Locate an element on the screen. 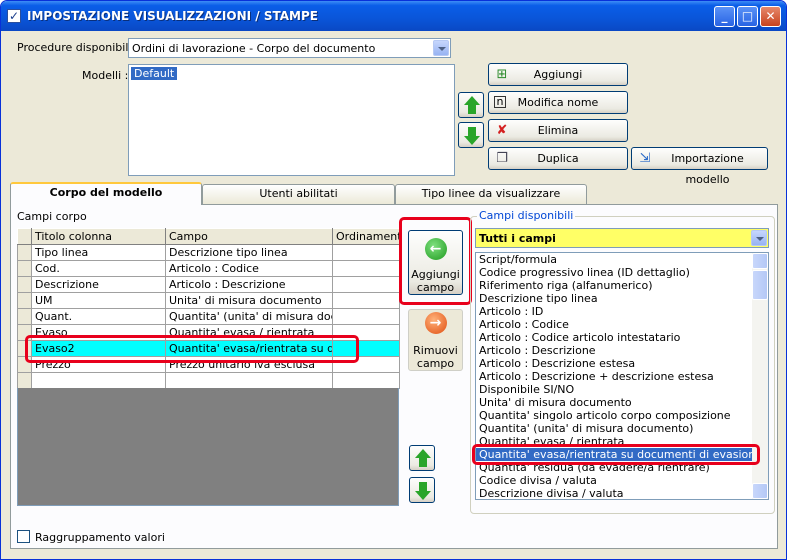 This screenshot has width=787, height=560. move-up-button is located at coordinates (471, 105).